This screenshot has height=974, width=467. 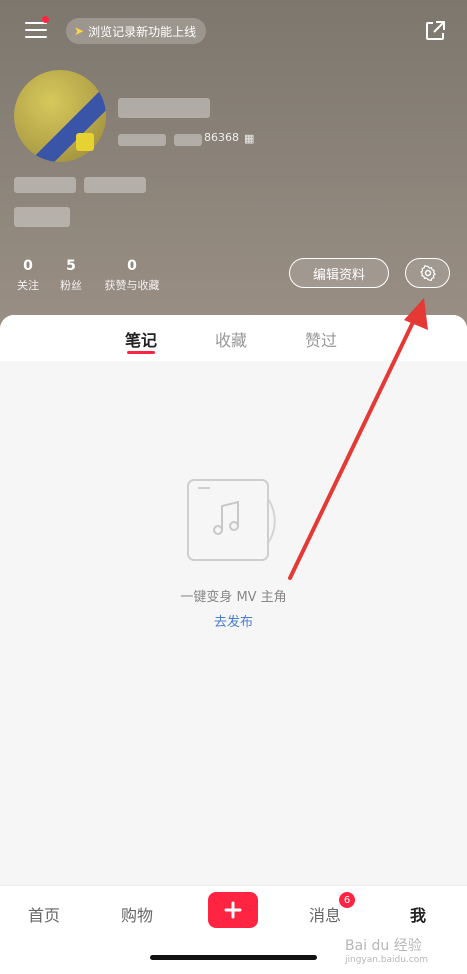 What do you see at coordinates (347, 900) in the screenshot?
I see `message-count-badge: 6` at bounding box center [347, 900].